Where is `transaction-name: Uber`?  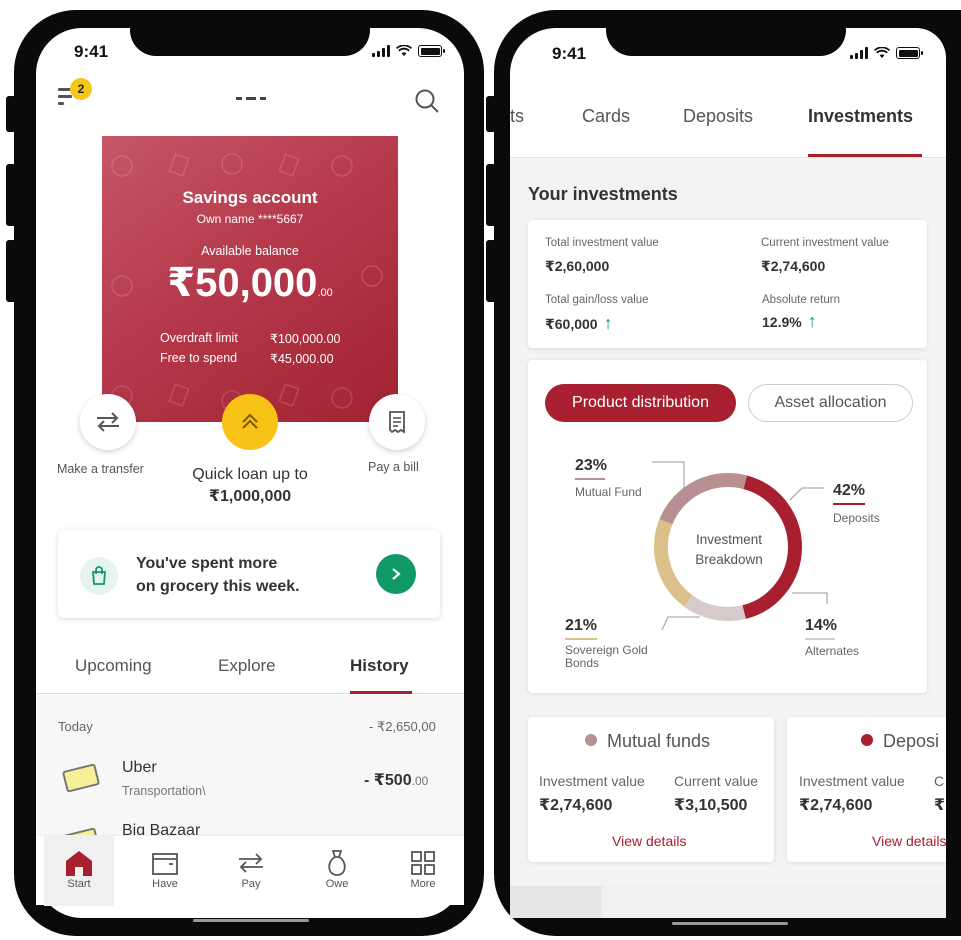
transaction-name: Uber is located at coordinates (139, 767).